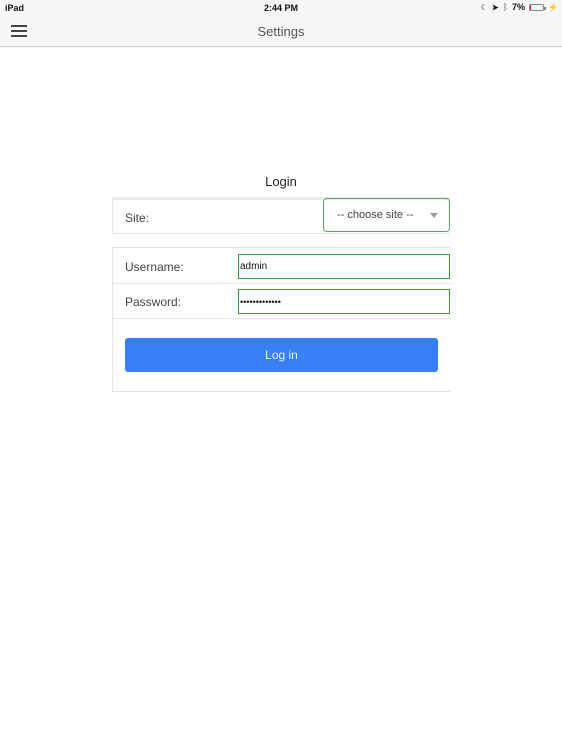 The image size is (562, 750). Describe the element at coordinates (281, 215) in the screenshot. I see `site-panel: Site: -- choose site --` at that location.